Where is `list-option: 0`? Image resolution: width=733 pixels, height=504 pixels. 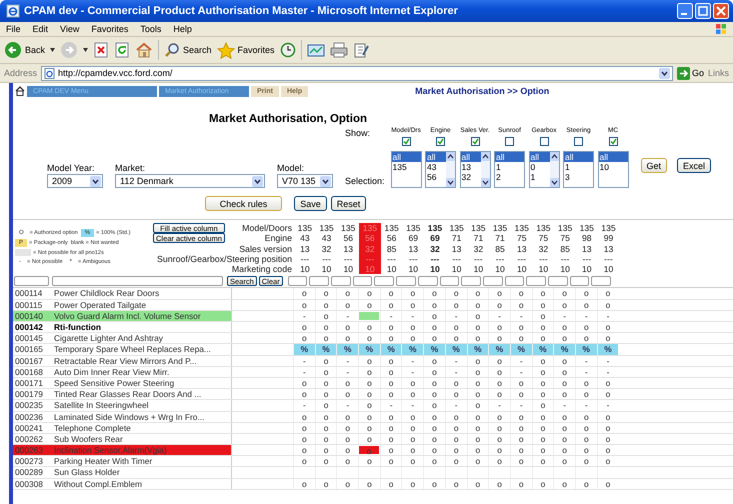
list-option: 0 is located at coordinates (540, 167).